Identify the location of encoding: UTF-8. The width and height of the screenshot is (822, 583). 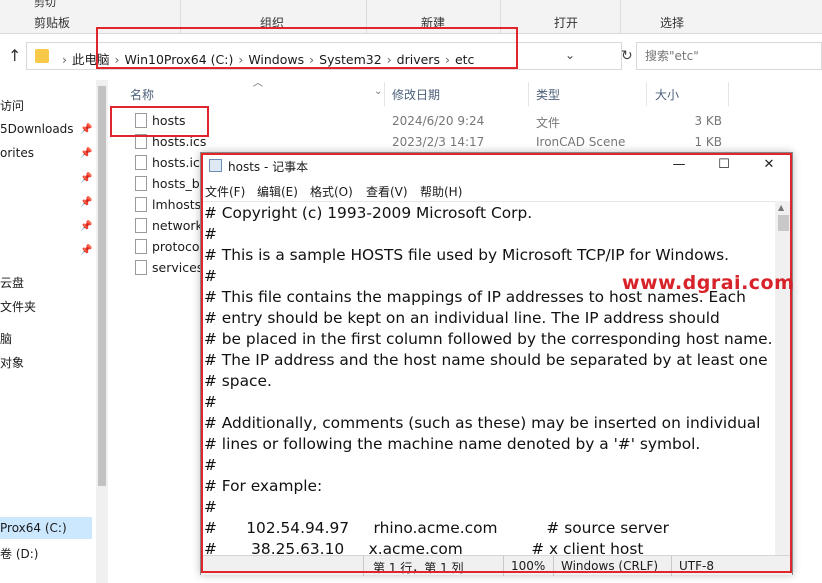
(696, 566).